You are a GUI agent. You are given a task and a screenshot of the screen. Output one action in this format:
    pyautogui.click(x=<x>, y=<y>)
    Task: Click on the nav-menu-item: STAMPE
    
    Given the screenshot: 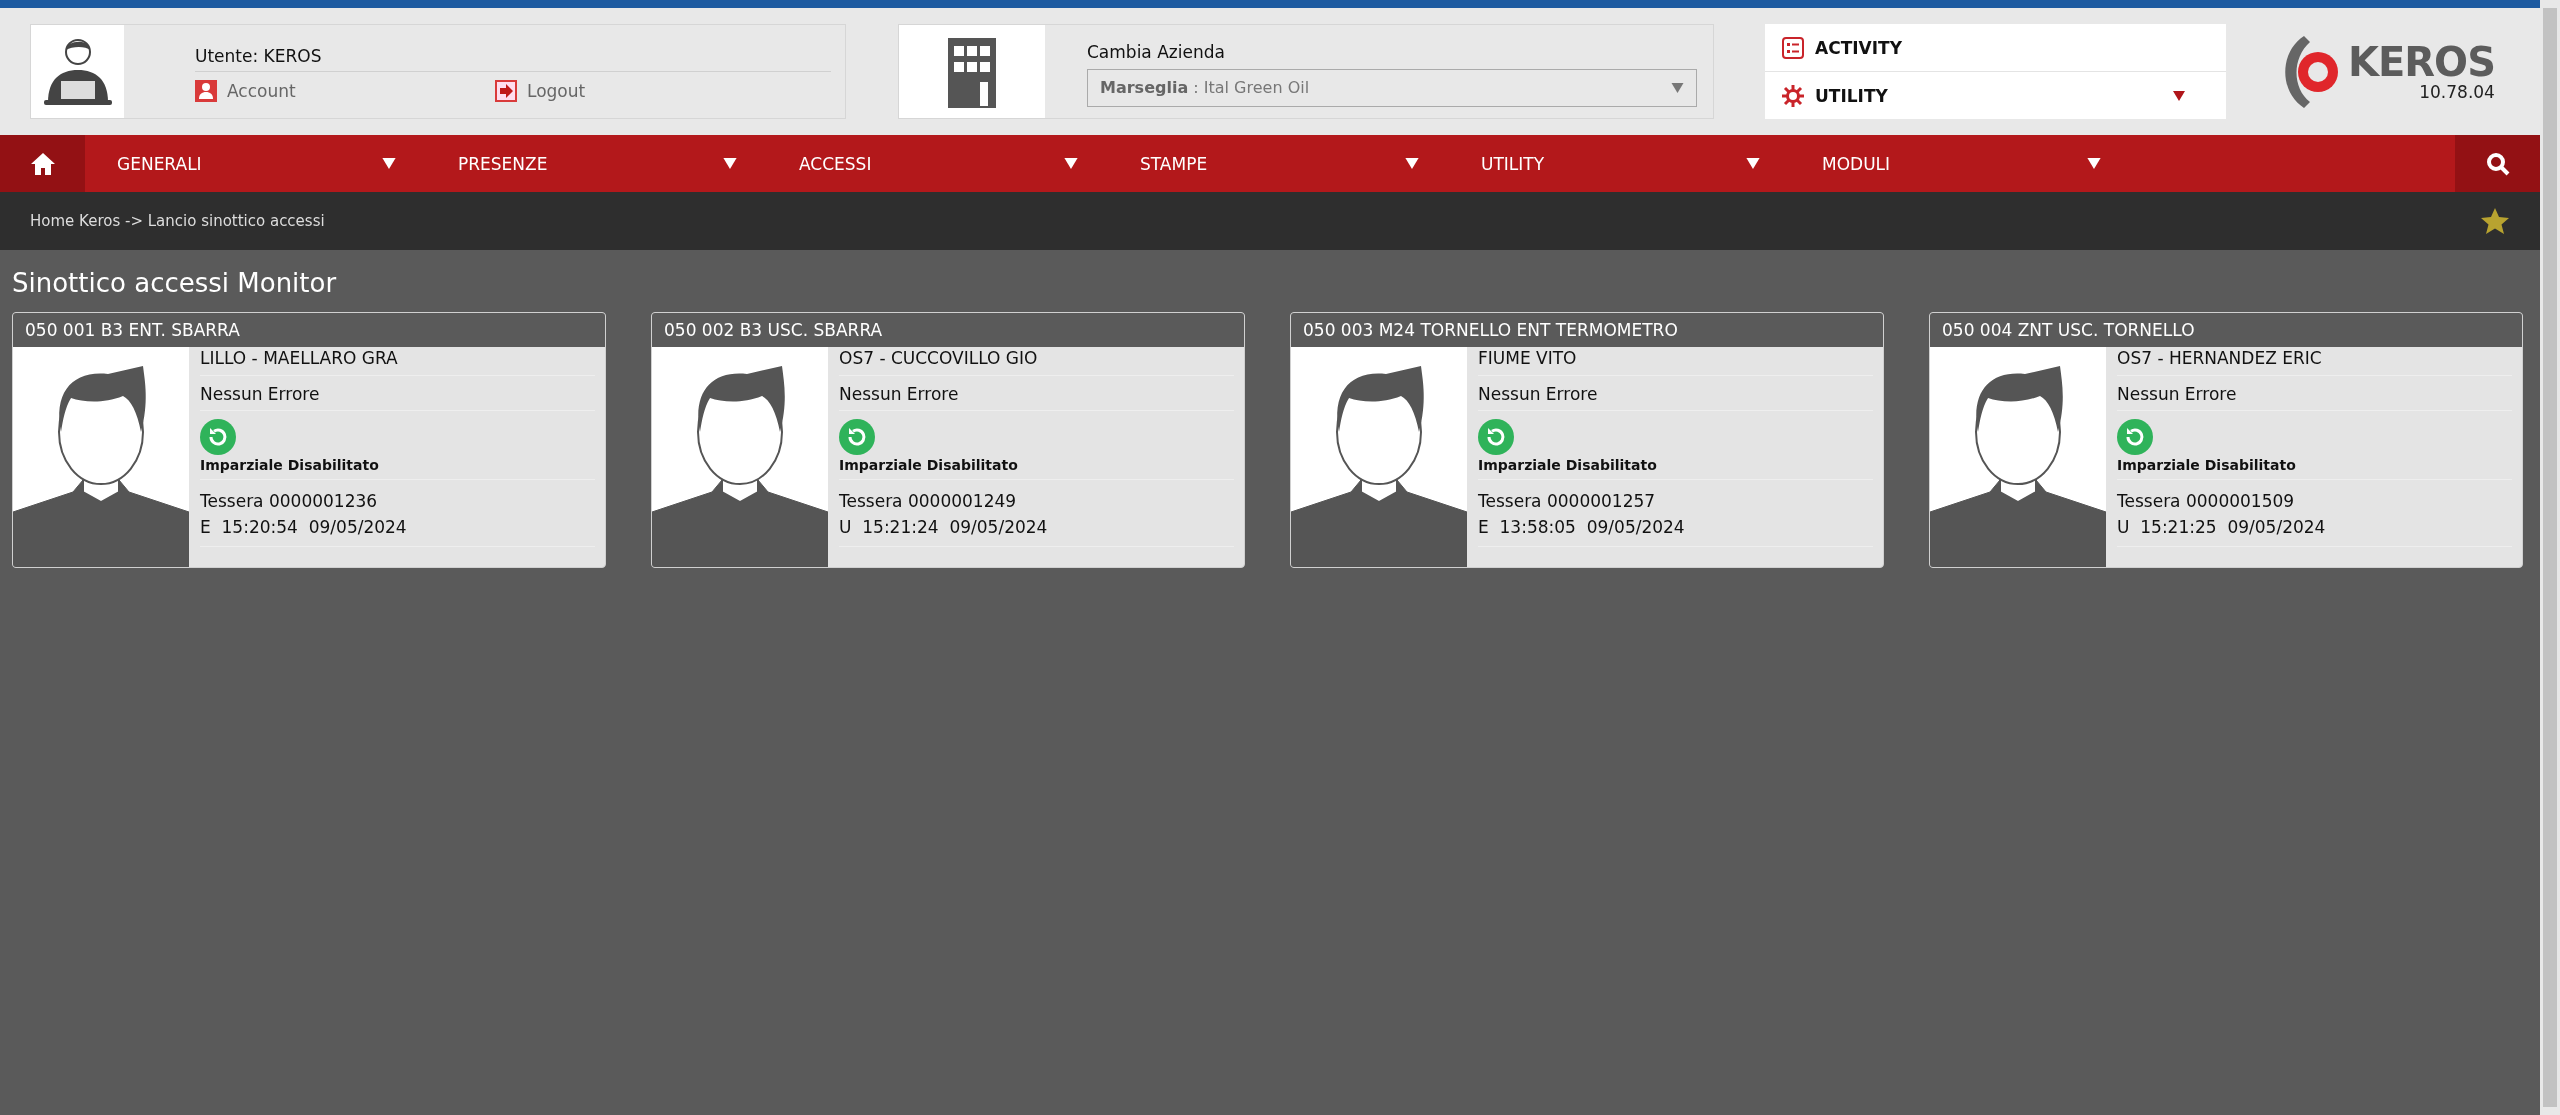 What is the action you would take?
    pyautogui.click(x=1310, y=163)
    